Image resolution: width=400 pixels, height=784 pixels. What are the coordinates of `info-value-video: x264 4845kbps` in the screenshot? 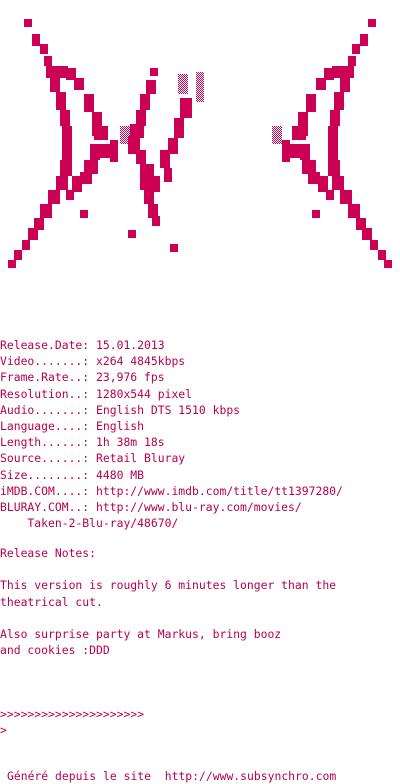 It's located at (141, 361).